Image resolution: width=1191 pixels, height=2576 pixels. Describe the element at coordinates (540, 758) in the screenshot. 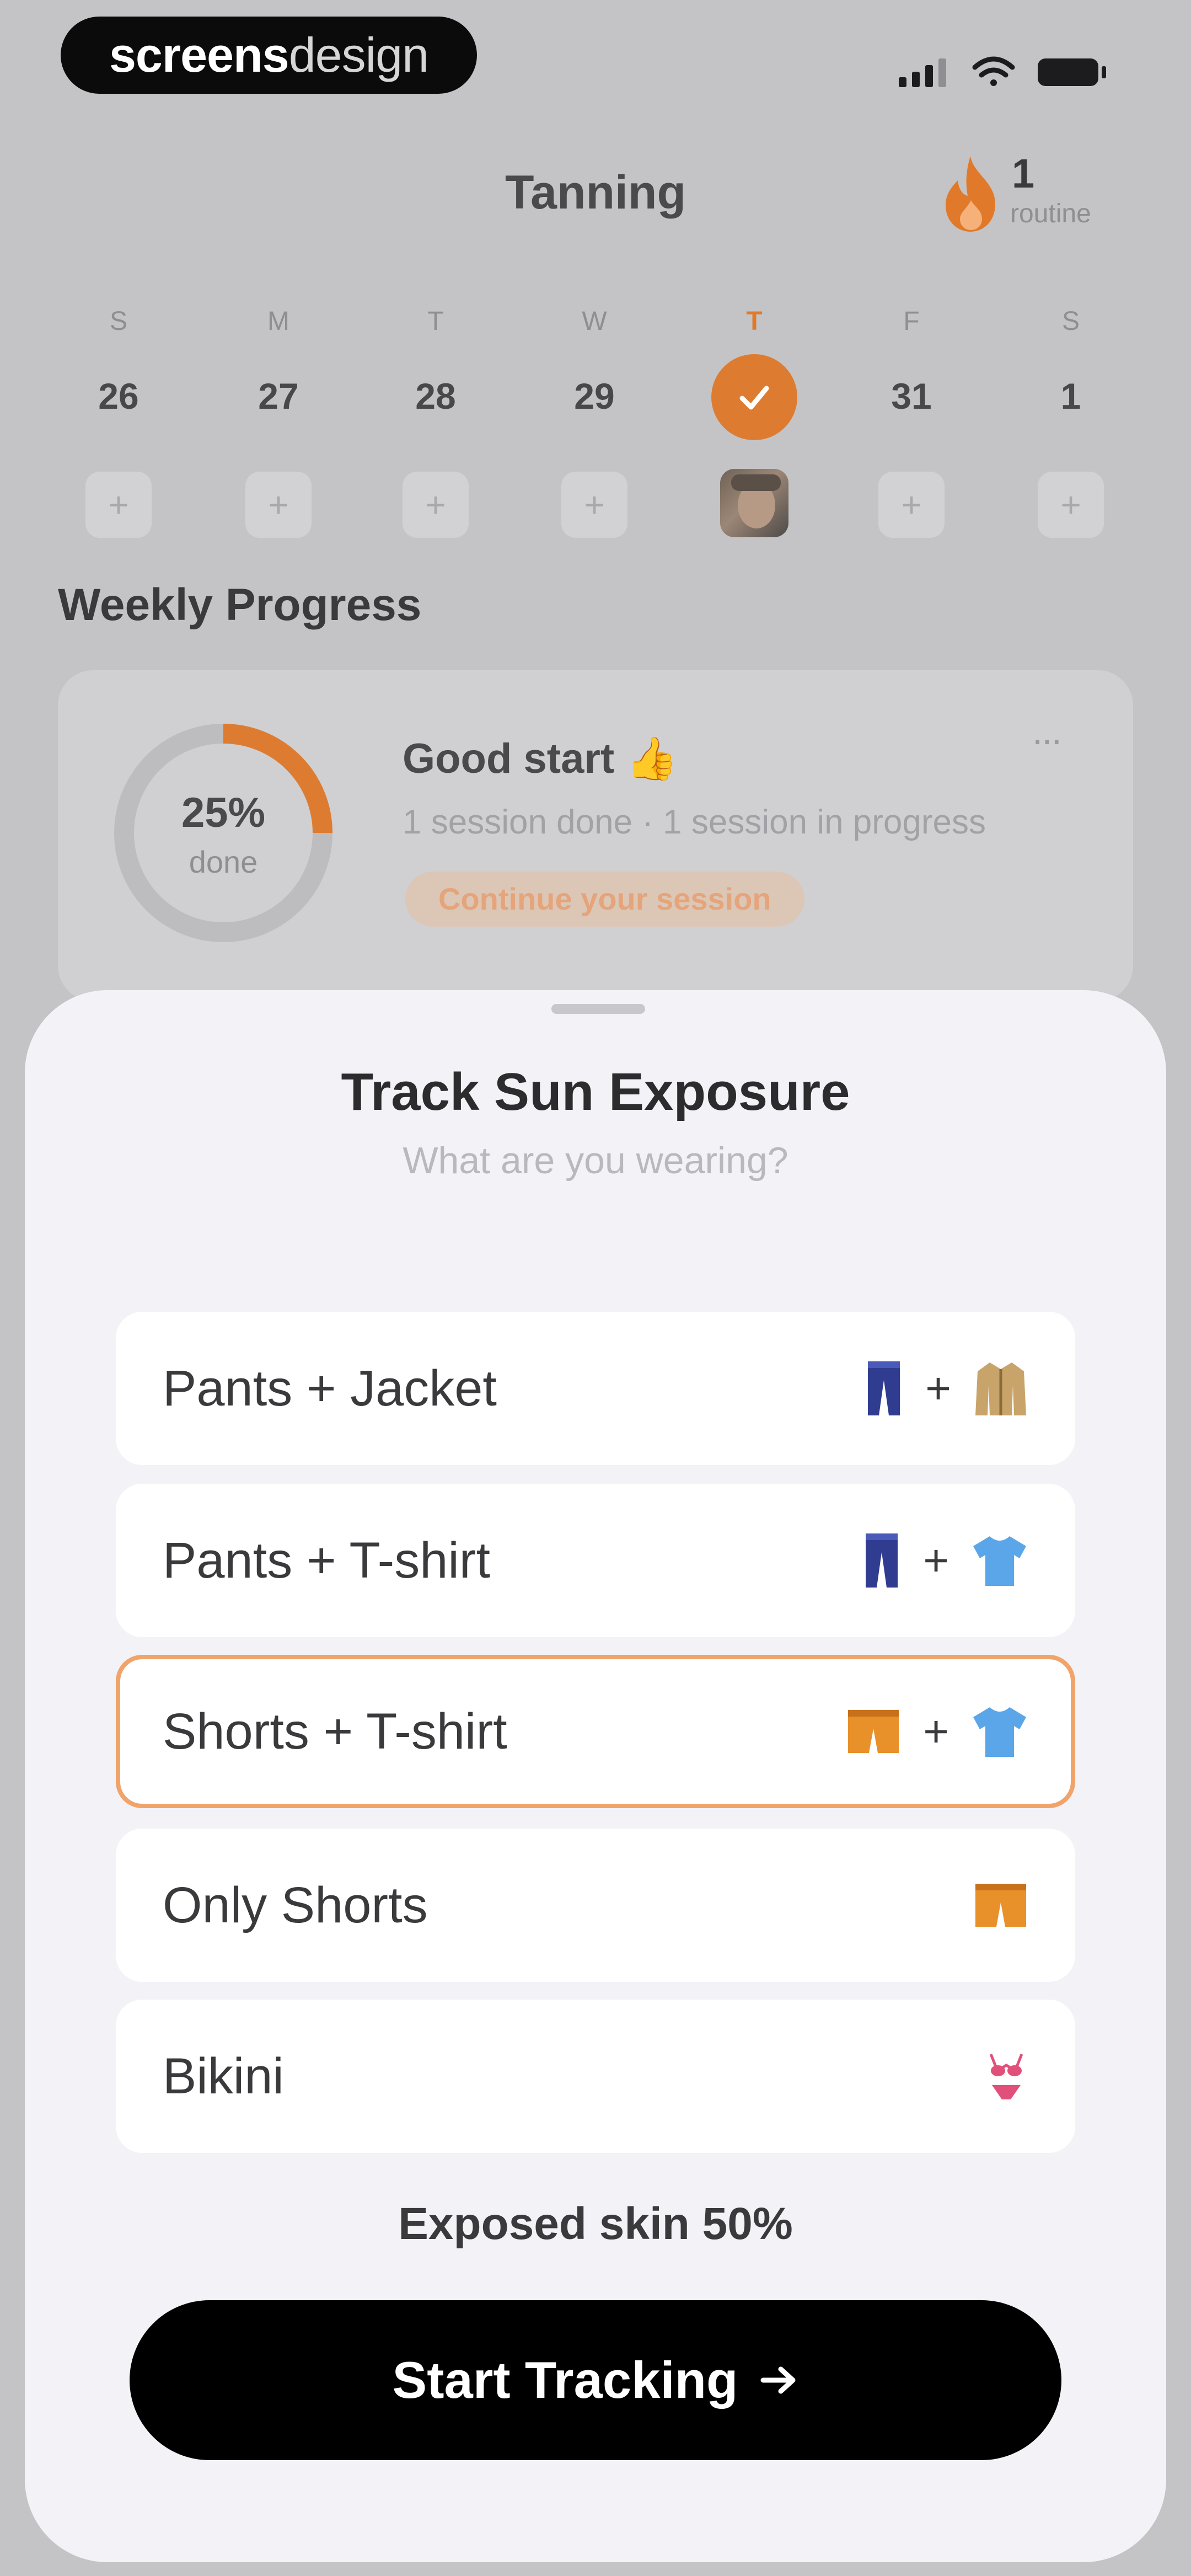

I see `progress-status-title: Good start 👍` at that location.